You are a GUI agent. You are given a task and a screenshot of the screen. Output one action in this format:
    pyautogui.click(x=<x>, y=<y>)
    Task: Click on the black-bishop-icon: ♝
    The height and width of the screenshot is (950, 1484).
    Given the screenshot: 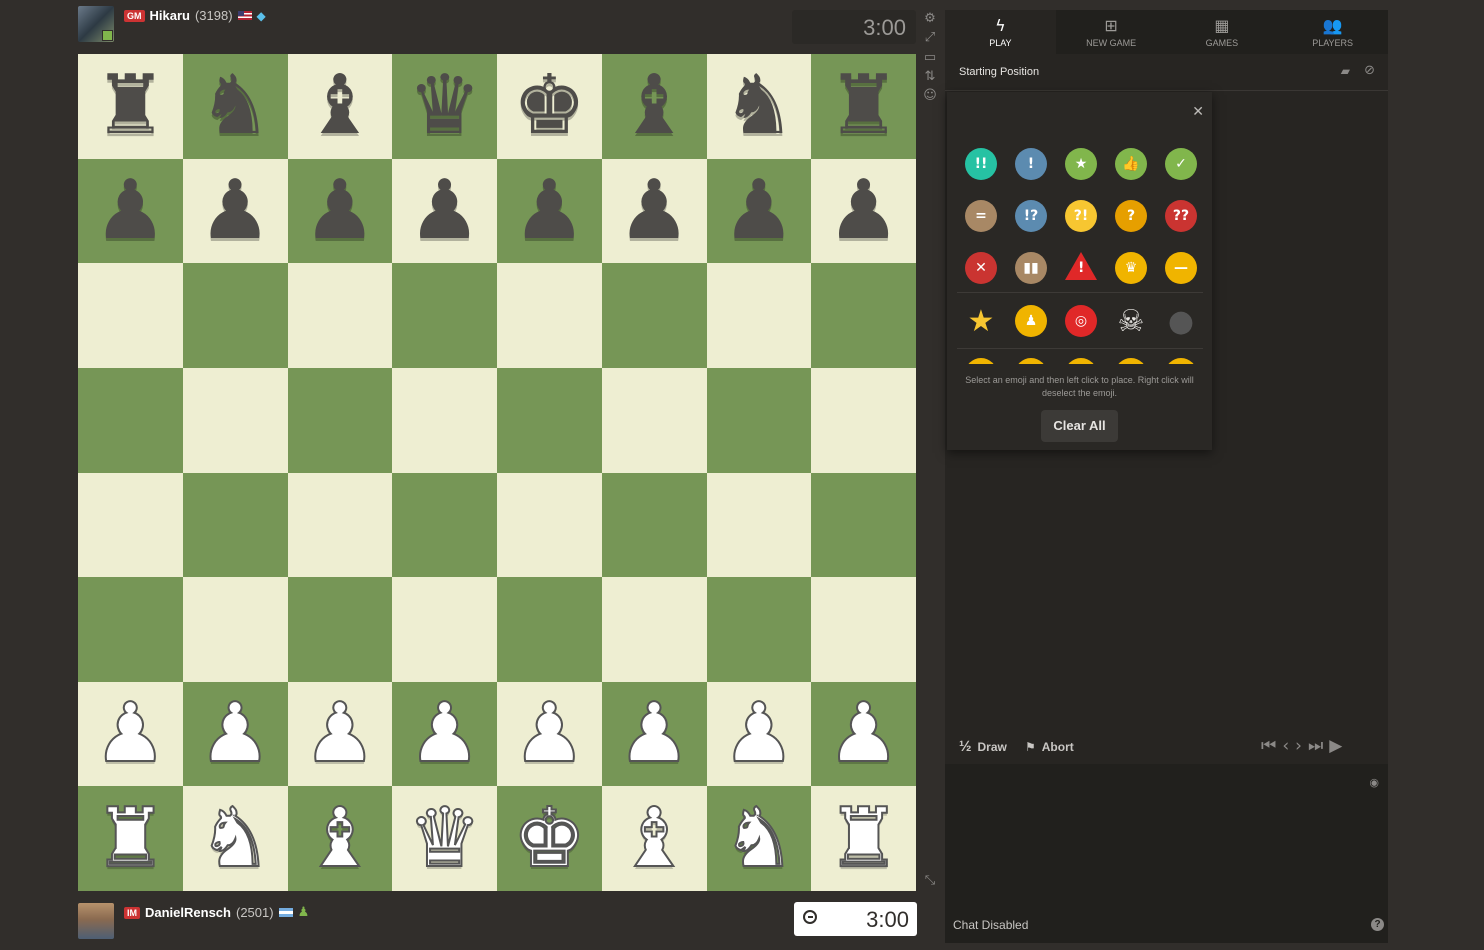 What is the action you would take?
    pyautogui.click(x=654, y=106)
    